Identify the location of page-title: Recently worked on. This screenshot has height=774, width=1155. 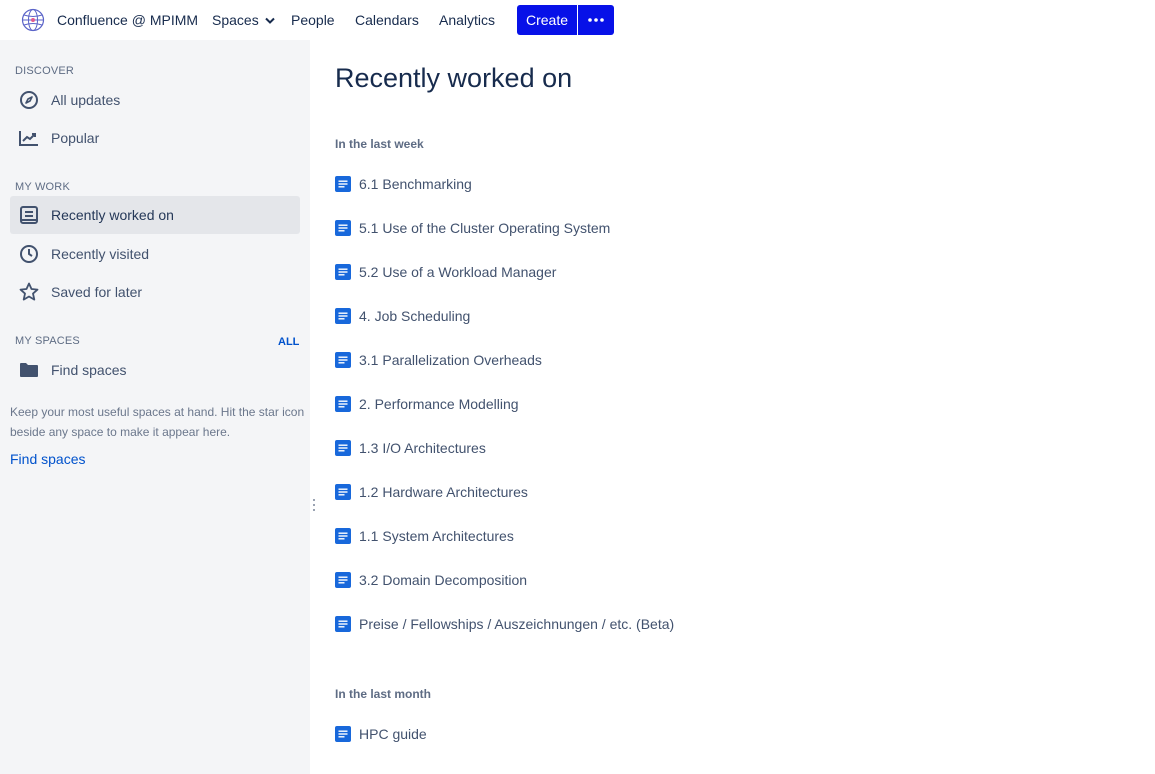
(454, 78).